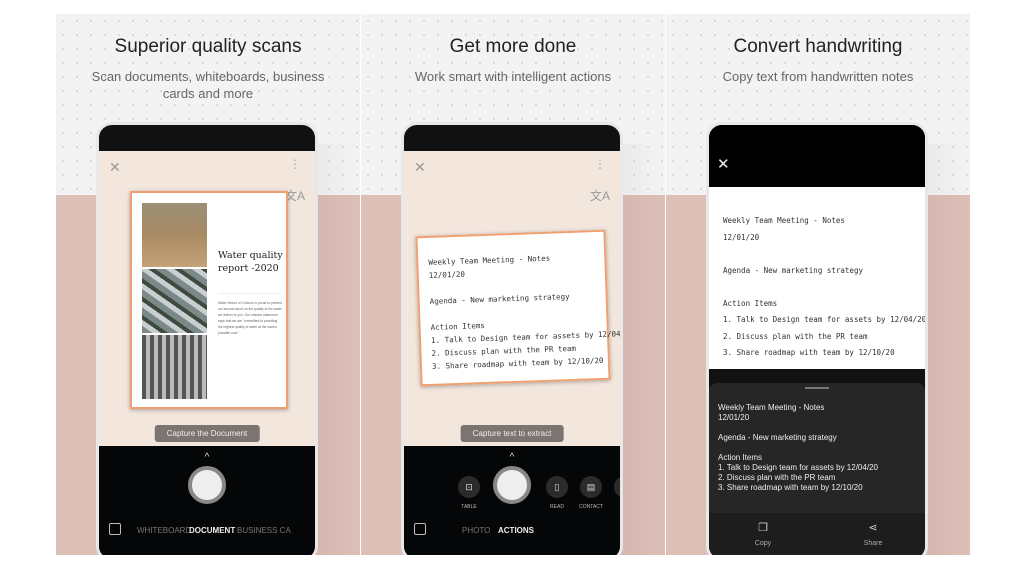  What do you see at coordinates (591, 507) in the screenshot?
I see `contact-label: CONTACT` at bounding box center [591, 507].